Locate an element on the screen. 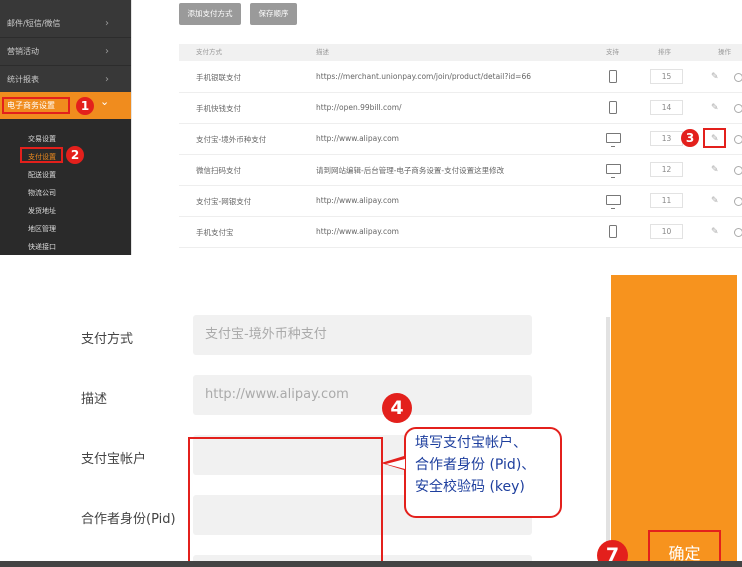 The height and width of the screenshot is (567, 742). row-name: 手机快钱支付 is located at coordinates (218, 108).